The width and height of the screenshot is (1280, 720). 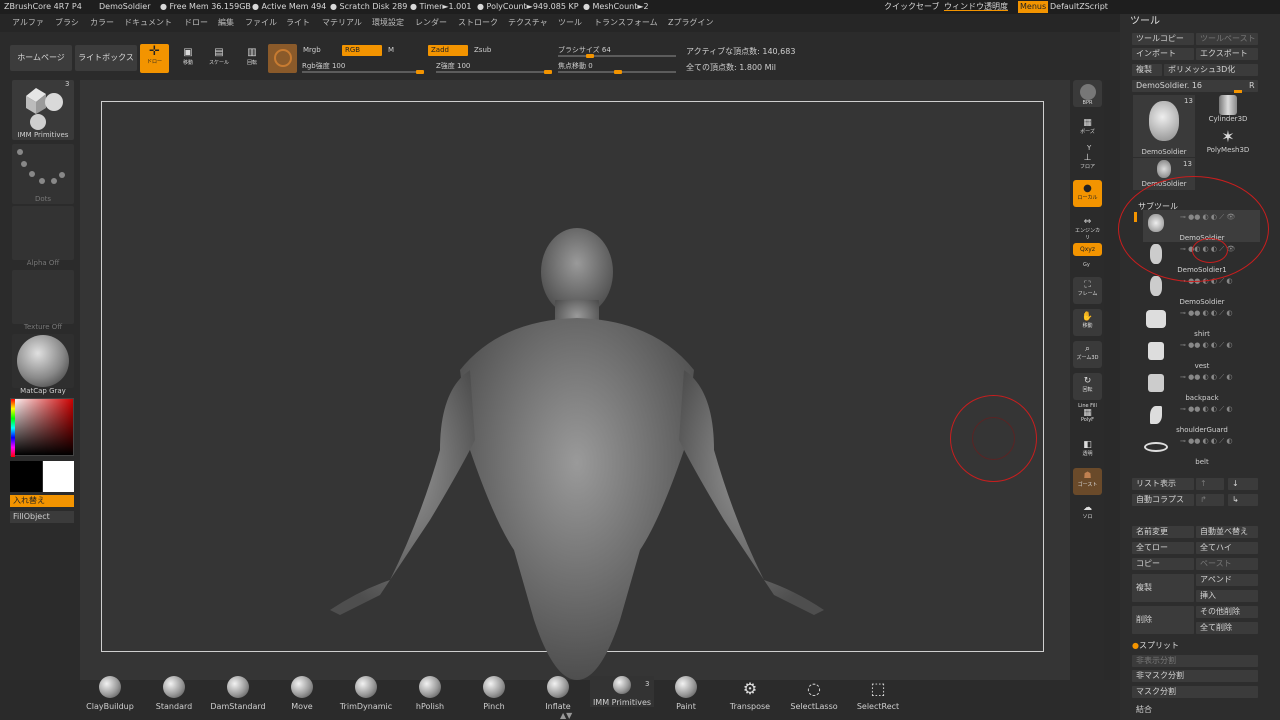 What do you see at coordinates (622, 691) in the screenshot?
I see `brush-imm-primitives: IMM Primitives 3` at bounding box center [622, 691].